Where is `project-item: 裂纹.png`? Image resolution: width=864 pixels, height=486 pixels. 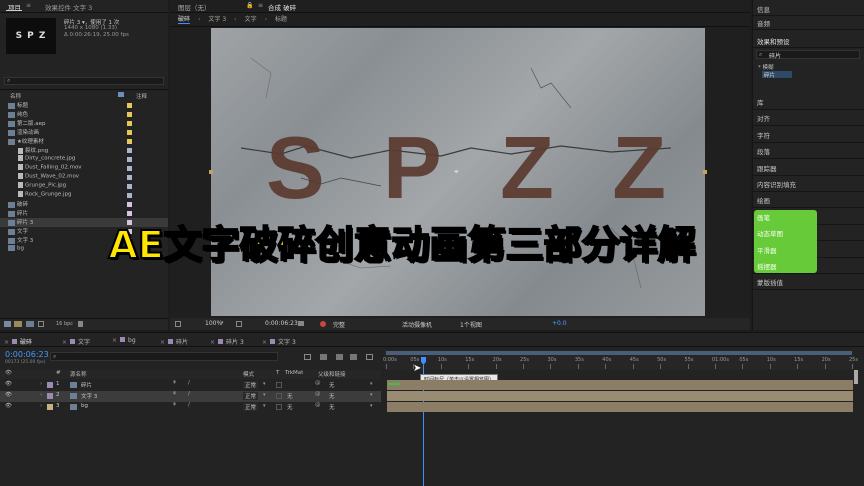 project-item: 裂纹.png is located at coordinates (84, 150).